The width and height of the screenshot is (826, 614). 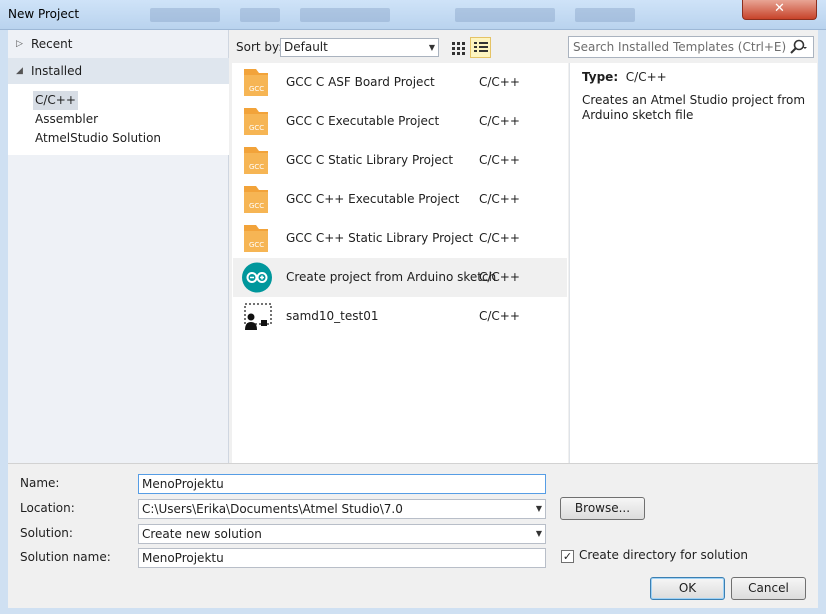 I want to click on type-label: Type:, so click(x=600, y=77).